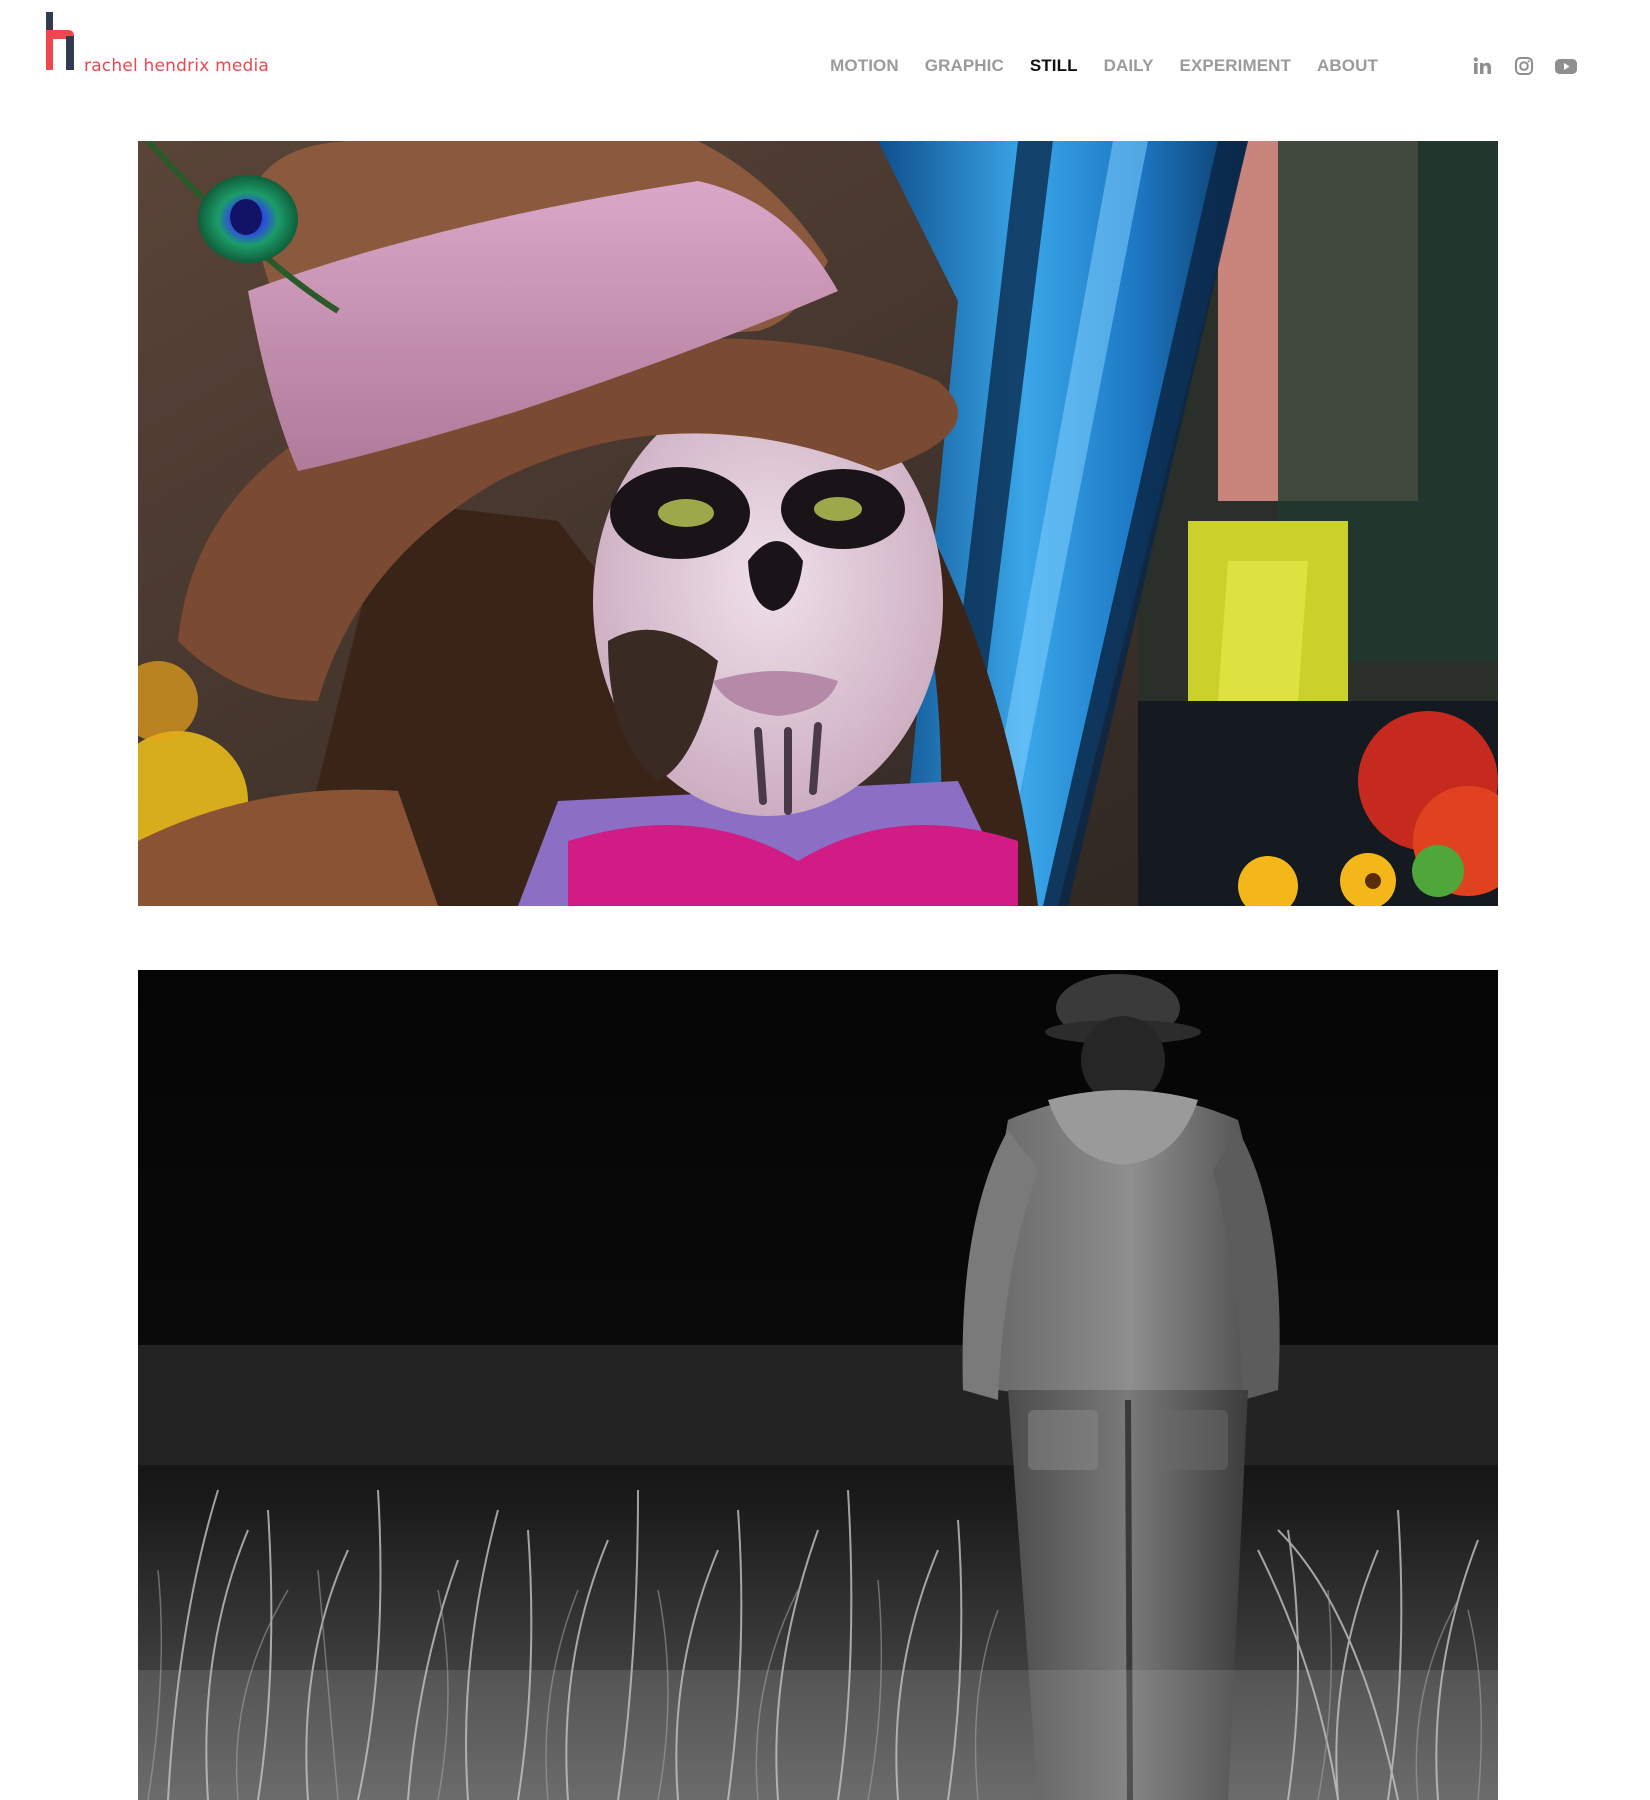 The height and width of the screenshot is (1800, 1650). Describe the element at coordinates (1236, 66) in the screenshot. I see `nav-experiment: EXPERIMENT` at that location.